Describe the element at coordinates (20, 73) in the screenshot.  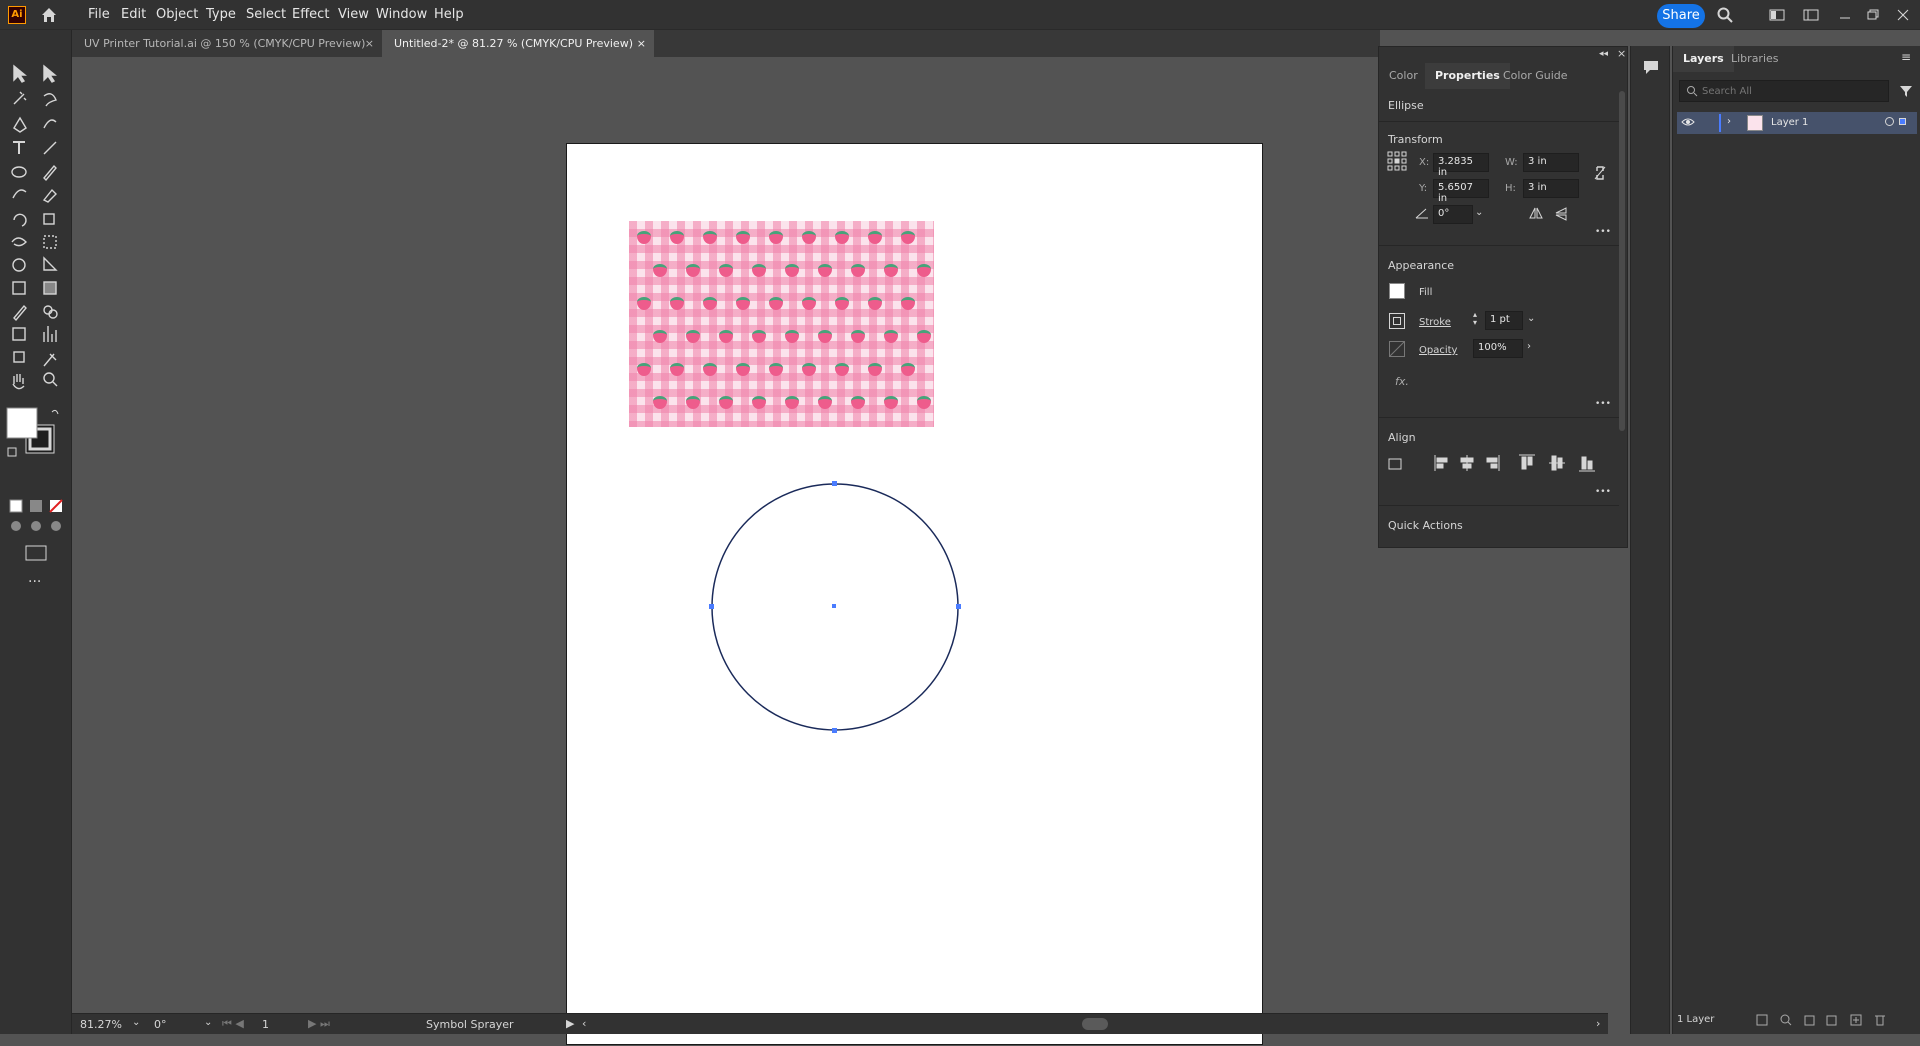
I see `selection-tool-icon` at that location.